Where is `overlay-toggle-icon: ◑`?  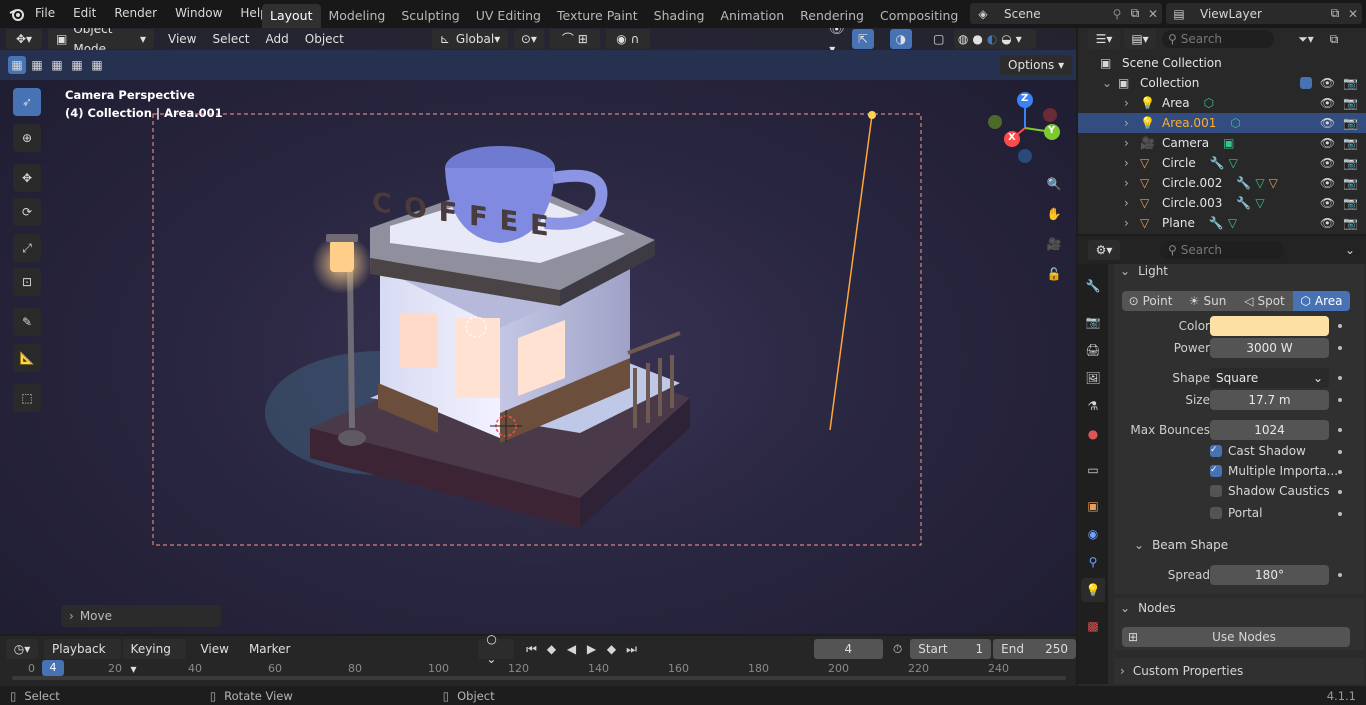
overlay-toggle-icon: ◑ is located at coordinates (900, 39).